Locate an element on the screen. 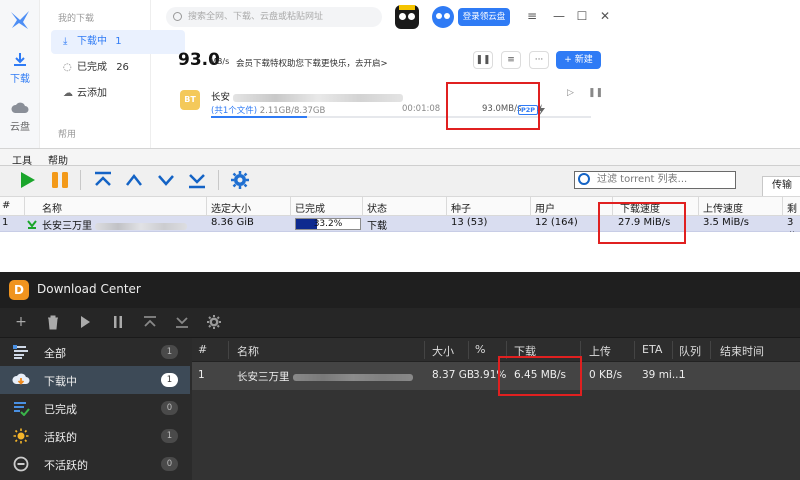 Image resolution: width=800 pixels, height=480 pixels. row-size: 8.36 GiB is located at coordinates (232, 222).